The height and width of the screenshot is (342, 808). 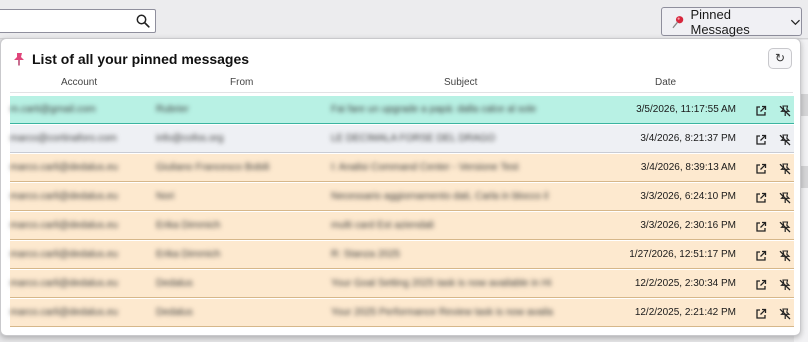 What do you see at coordinates (460, 82) in the screenshot?
I see `column-header-subject: Subject` at bounding box center [460, 82].